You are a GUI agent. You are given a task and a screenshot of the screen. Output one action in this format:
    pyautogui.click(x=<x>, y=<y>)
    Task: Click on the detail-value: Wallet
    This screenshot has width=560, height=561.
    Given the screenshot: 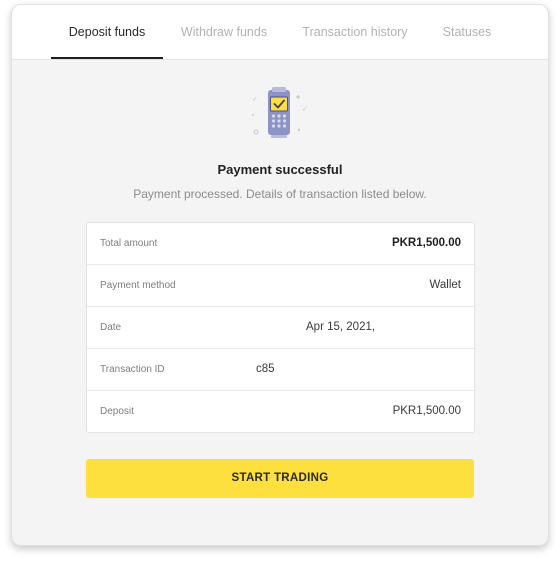 What is the action you would take?
    pyautogui.click(x=445, y=285)
    